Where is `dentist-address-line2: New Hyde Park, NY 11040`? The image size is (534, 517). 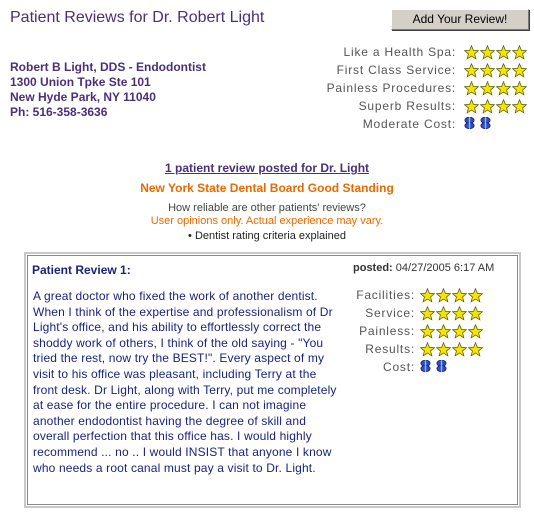
dentist-address-line2: New Hyde Park, NY 11040 is located at coordinates (83, 97).